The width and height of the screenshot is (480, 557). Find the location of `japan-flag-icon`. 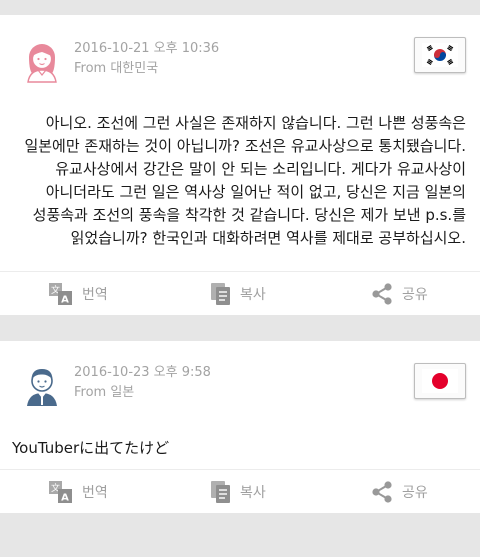

japan-flag-icon is located at coordinates (440, 381).